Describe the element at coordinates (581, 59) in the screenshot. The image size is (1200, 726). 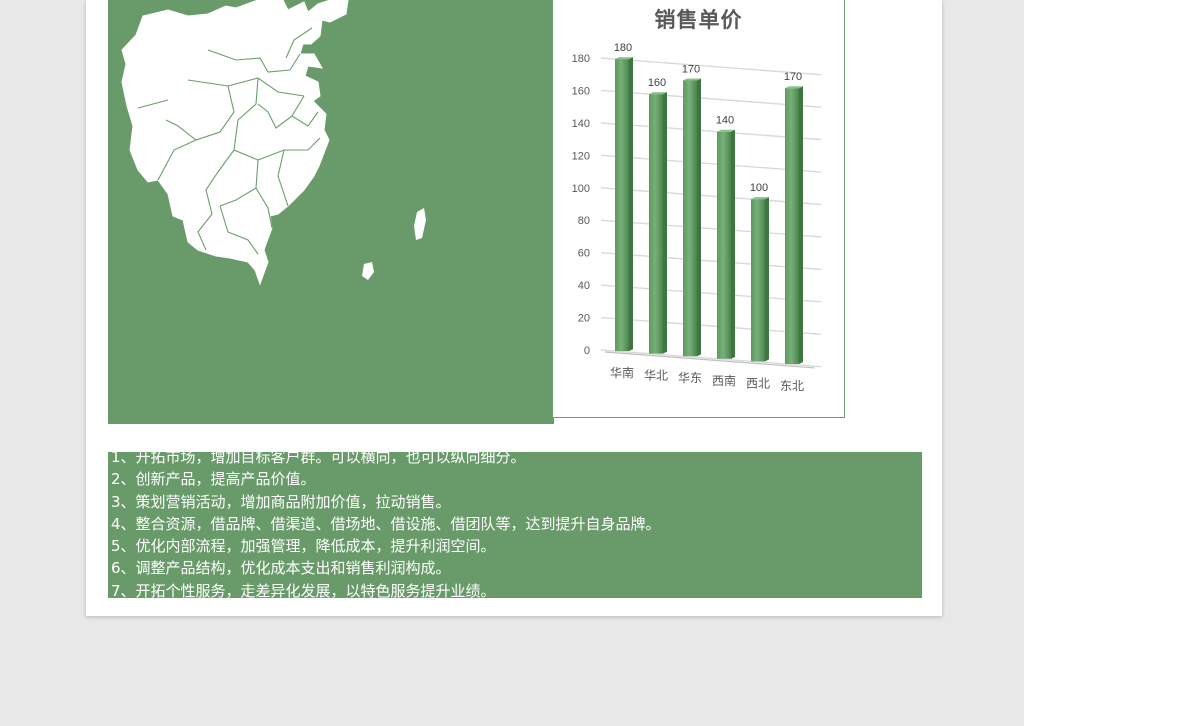
I see `y-tick-label: 180` at that location.